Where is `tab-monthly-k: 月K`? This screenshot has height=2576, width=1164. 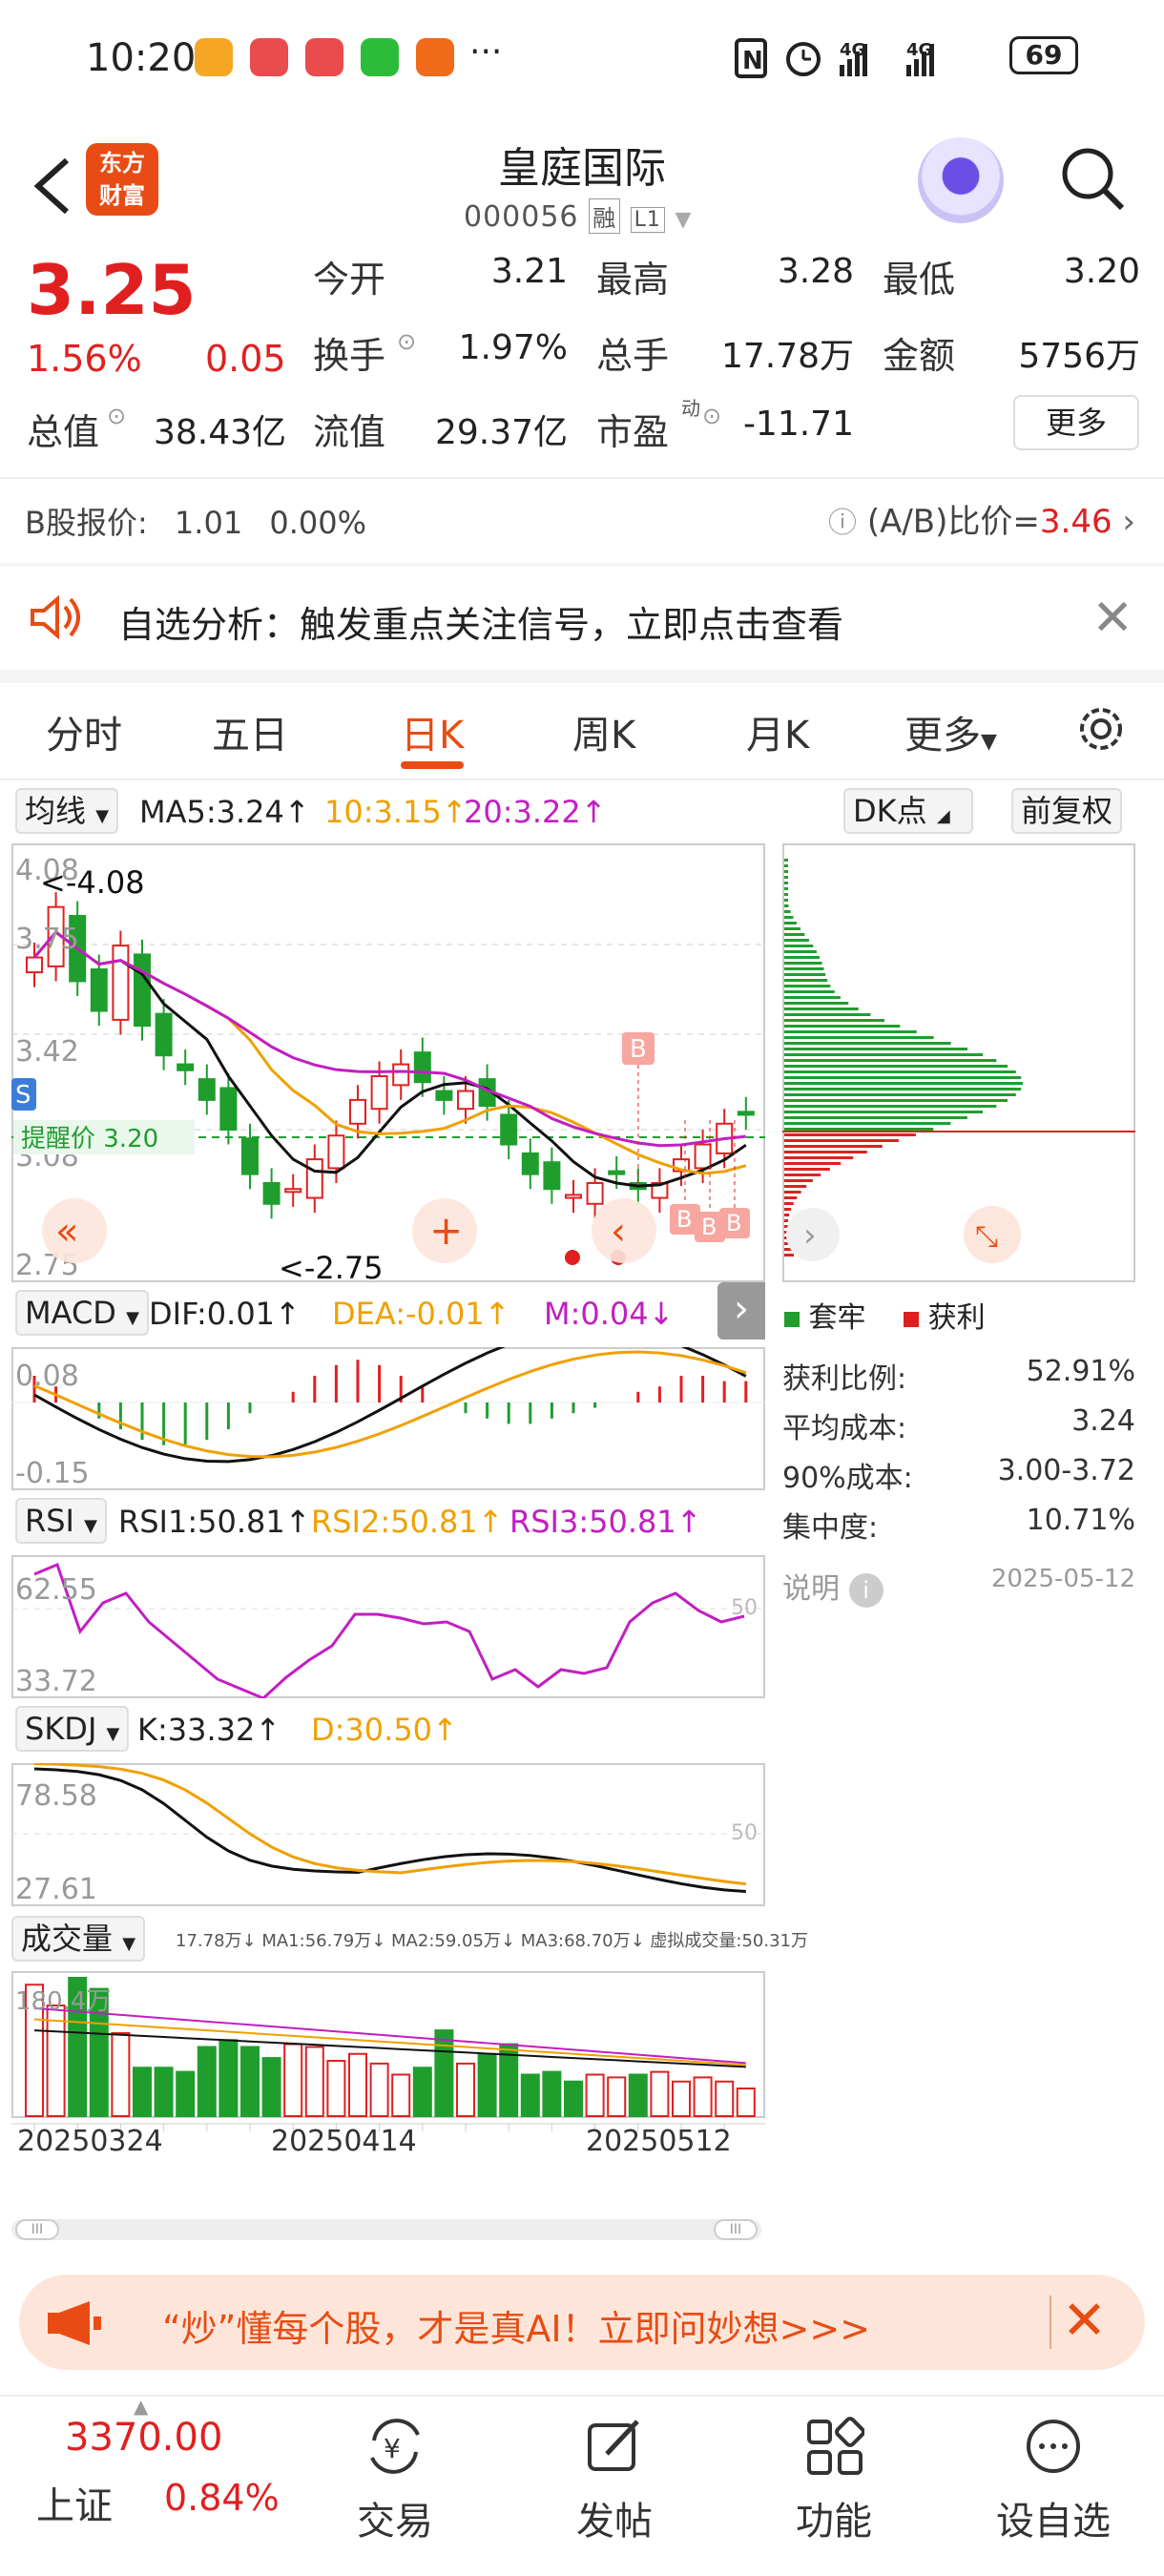
tab-monthly-k: 月K is located at coordinates (778, 731).